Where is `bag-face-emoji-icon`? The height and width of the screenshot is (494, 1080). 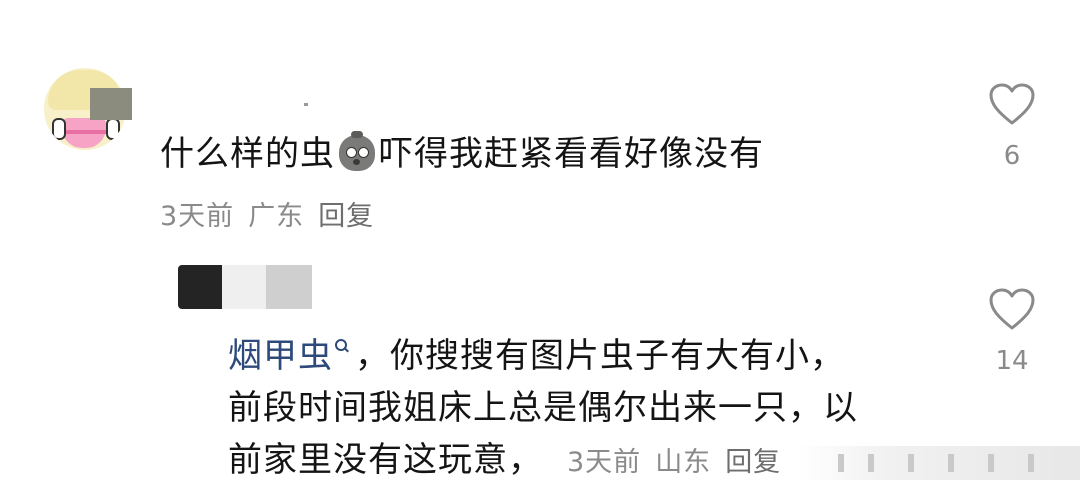 bag-face-emoji-icon is located at coordinates (357, 151).